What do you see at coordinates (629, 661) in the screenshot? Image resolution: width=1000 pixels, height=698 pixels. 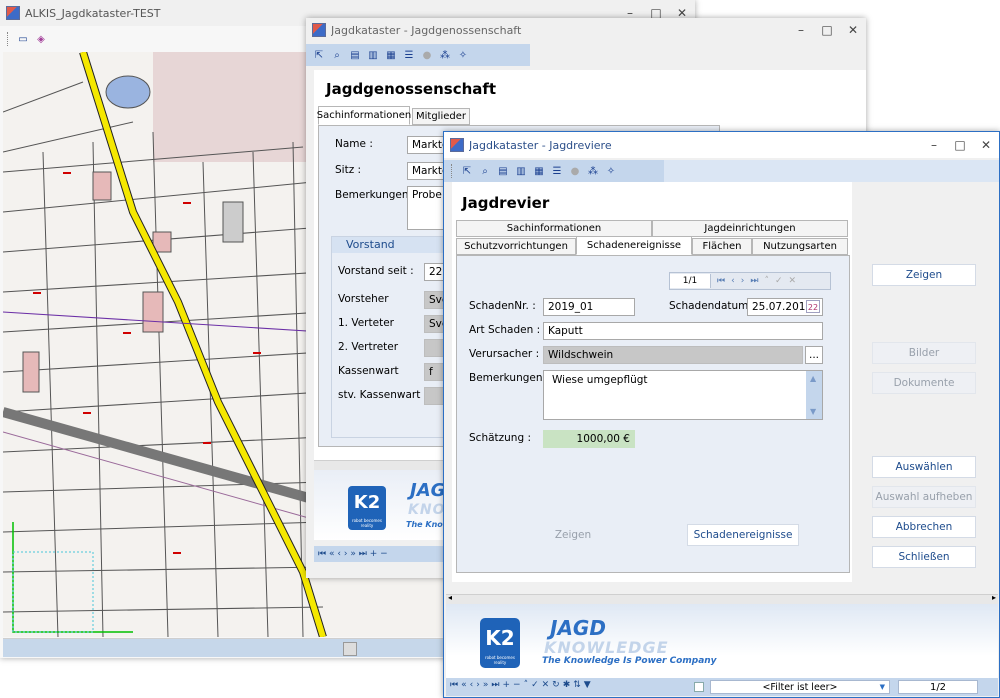 I see `brand-slogan: The Knowledge Is Power Company` at bounding box center [629, 661].